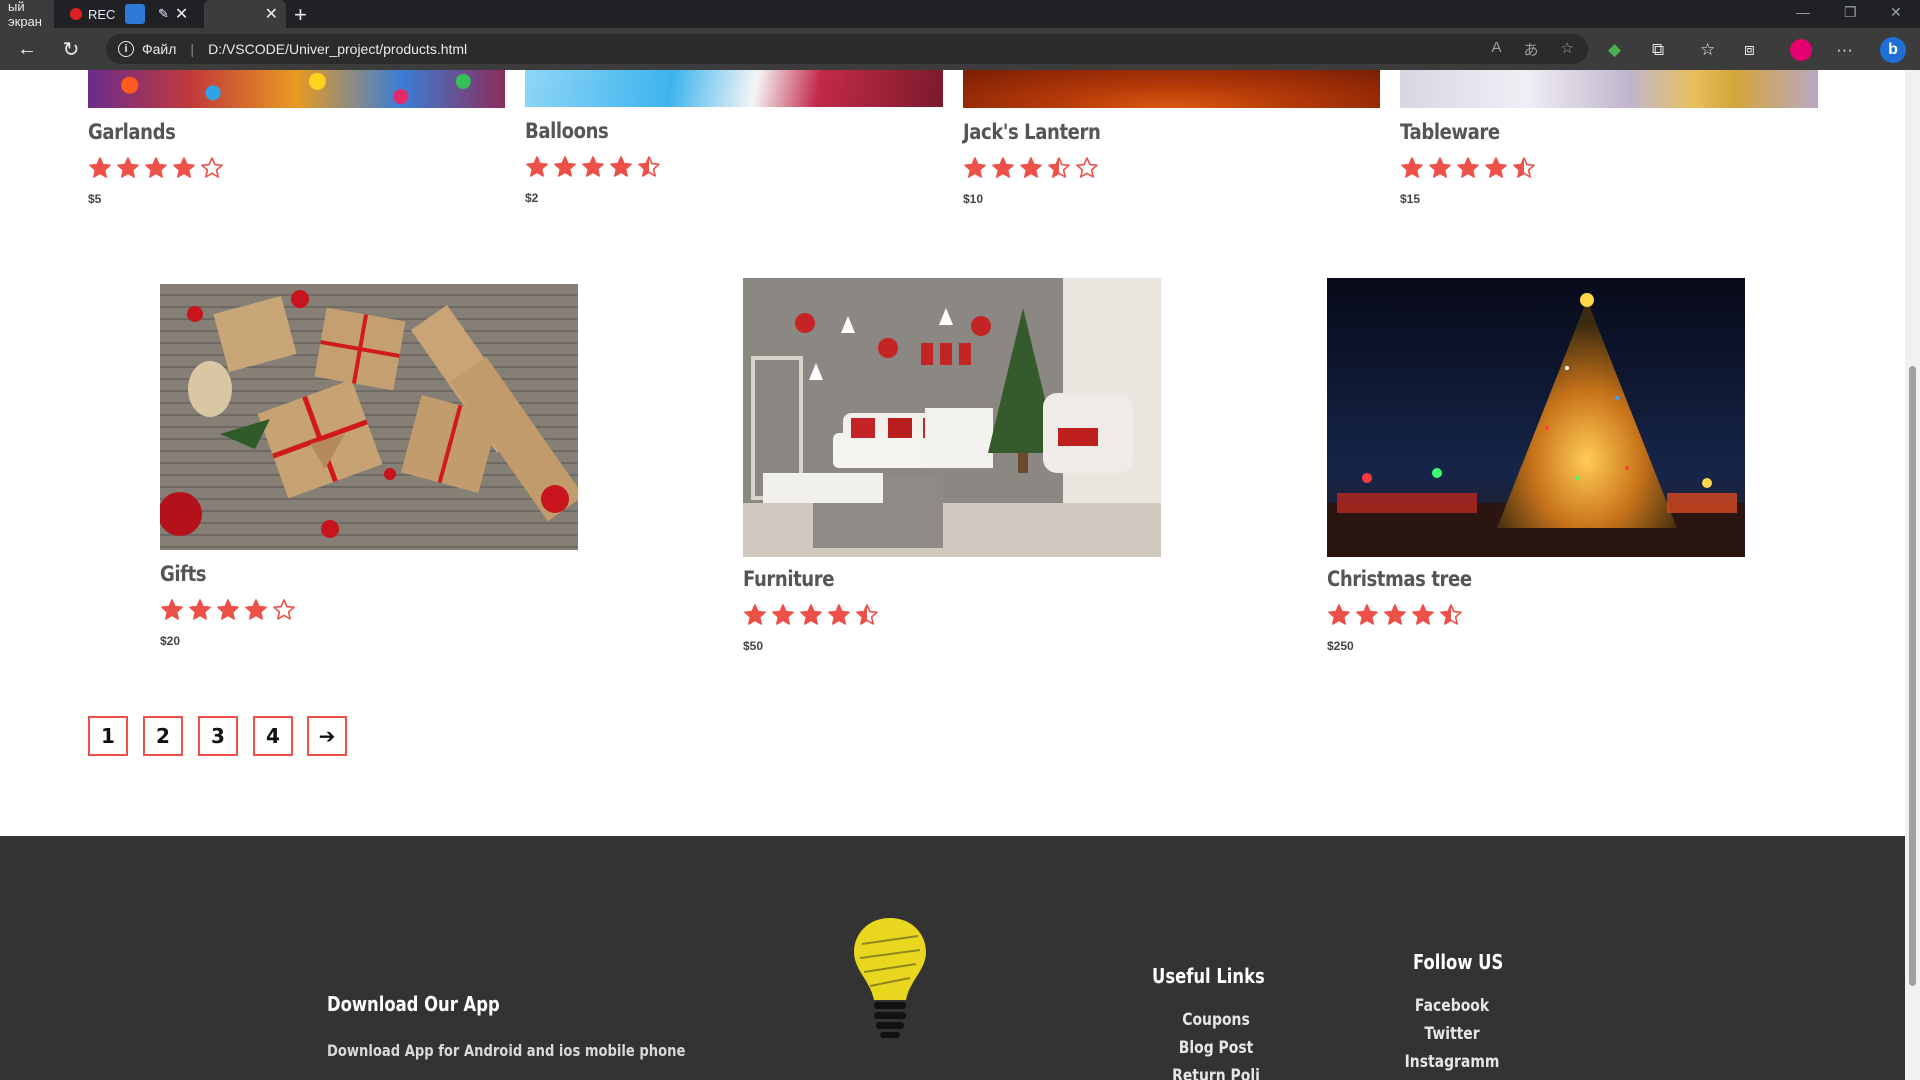 This screenshot has width=1920, height=1080. I want to click on close-icon: ✕, so click(181, 14).